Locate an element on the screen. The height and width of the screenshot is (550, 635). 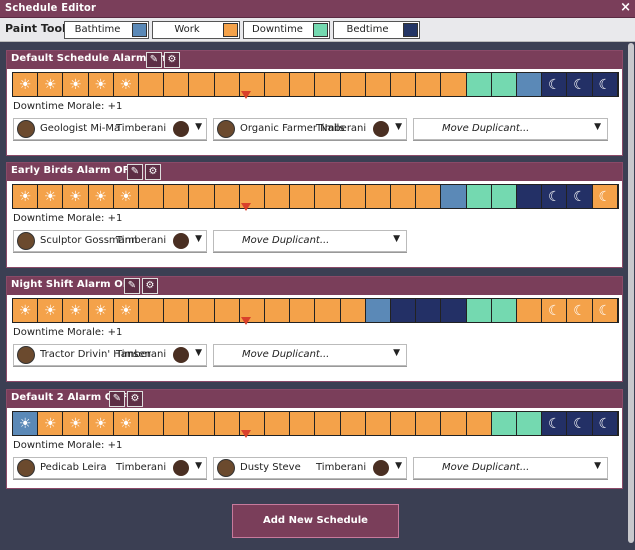
duplicant-dropdown: Organic Farmer Nails Timberani ▼ is located at coordinates (310, 129).